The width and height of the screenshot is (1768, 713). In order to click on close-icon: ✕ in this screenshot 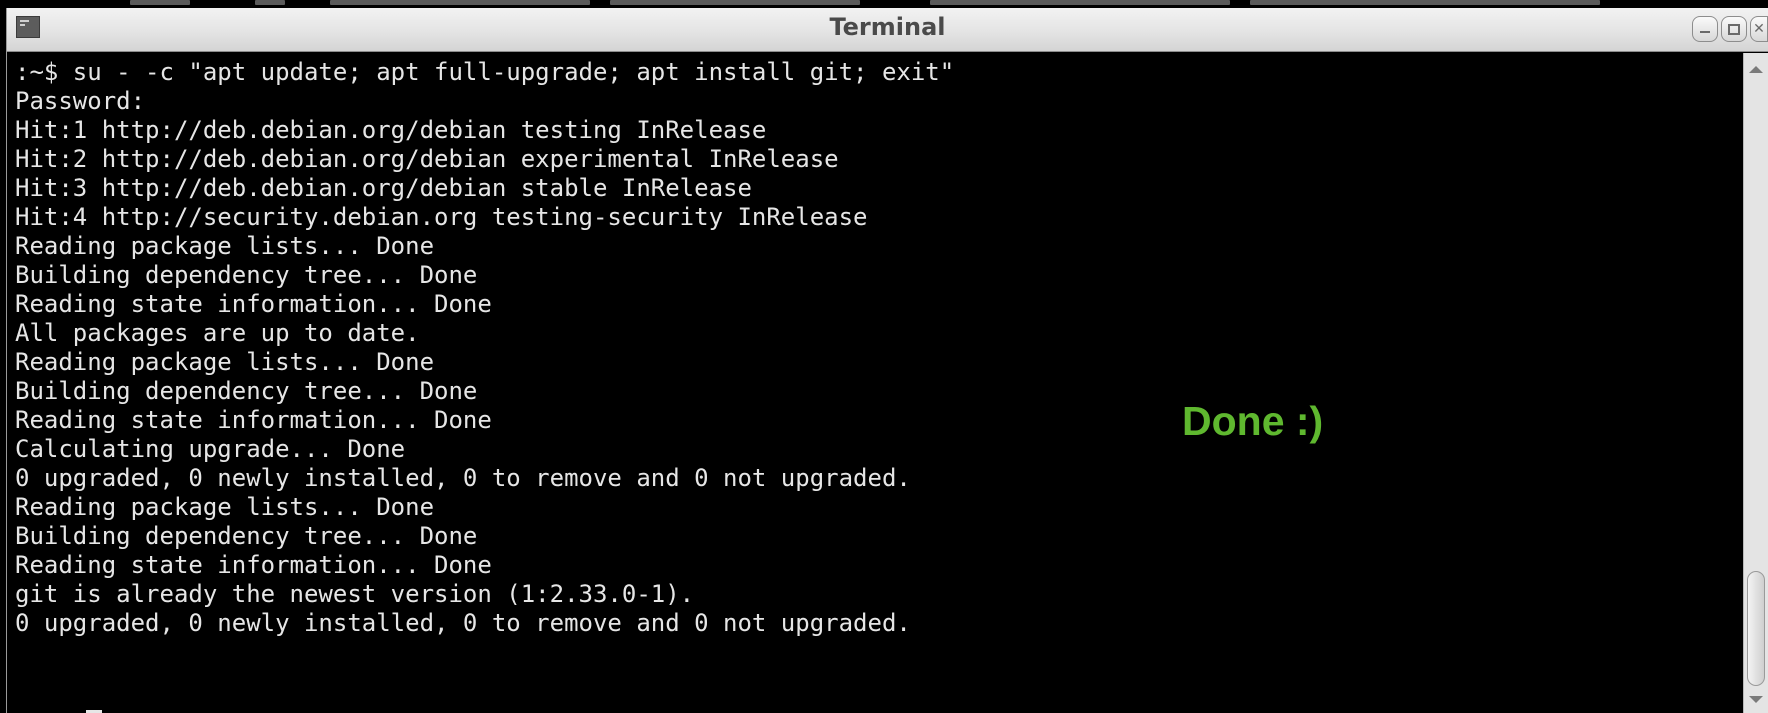, I will do `click(1759, 29)`.